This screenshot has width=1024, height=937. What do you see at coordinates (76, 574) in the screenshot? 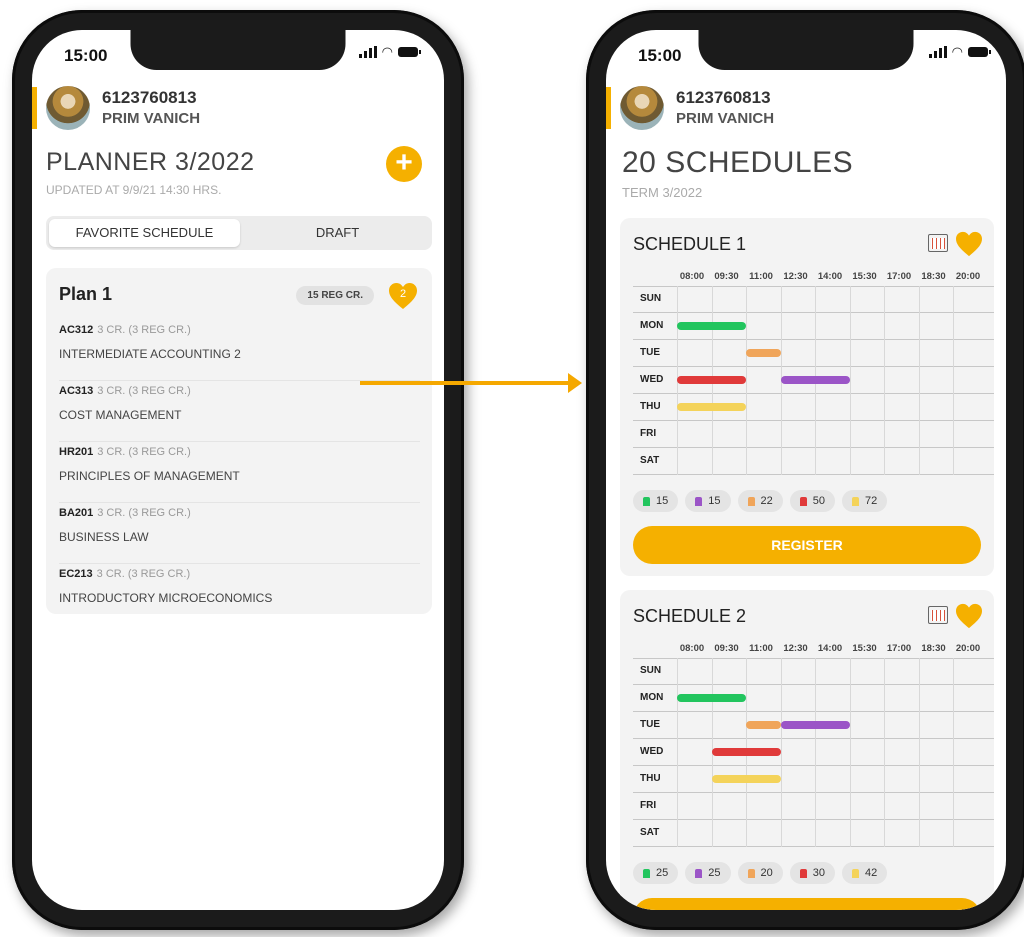
I see `course-code: EC213` at bounding box center [76, 574].